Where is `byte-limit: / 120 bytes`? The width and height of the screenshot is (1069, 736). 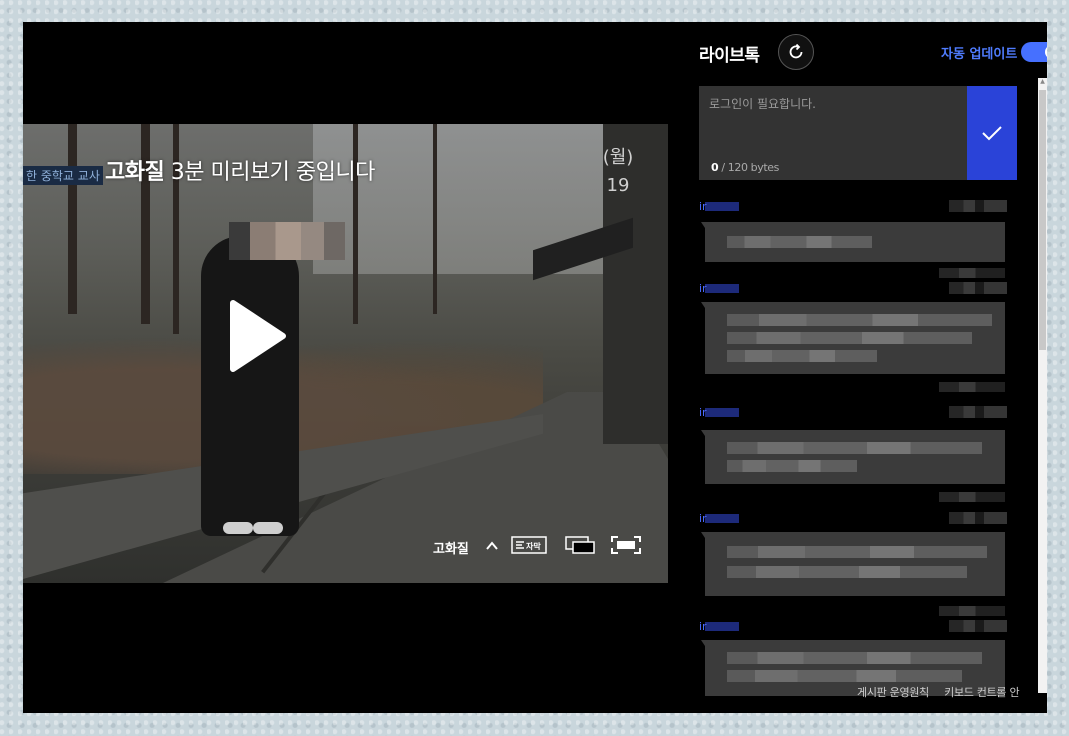 byte-limit: / 120 bytes is located at coordinates (750, 167).